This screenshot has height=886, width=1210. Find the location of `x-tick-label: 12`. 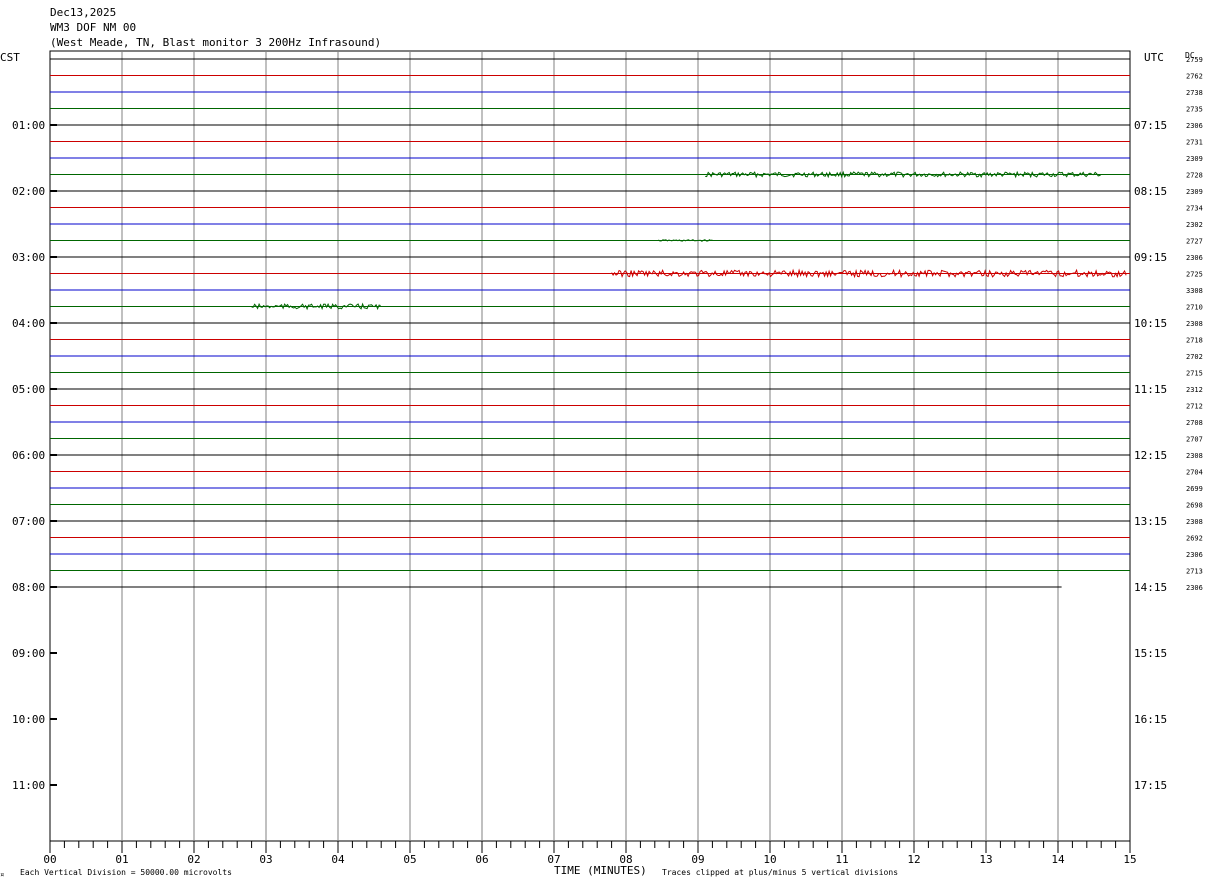

x-tick-label: 12 is located at coordinates (913, 859).